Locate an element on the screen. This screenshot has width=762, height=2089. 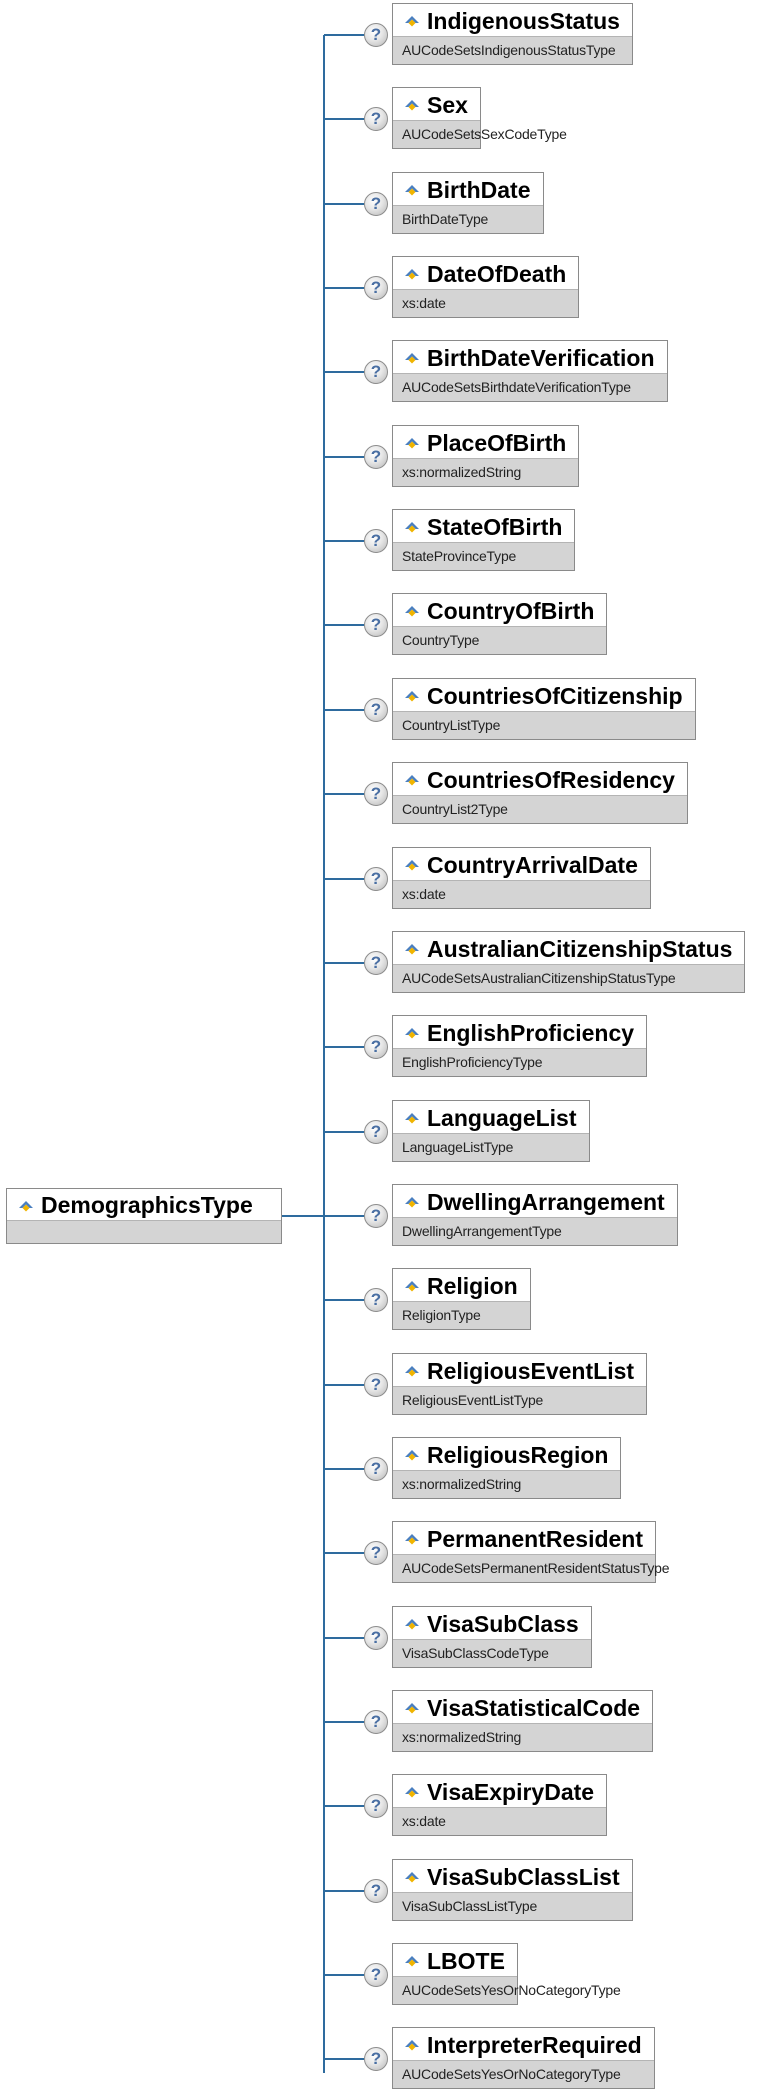
element-box: VisaExpiryDate xs:date is located at coordinates (500, 1805).